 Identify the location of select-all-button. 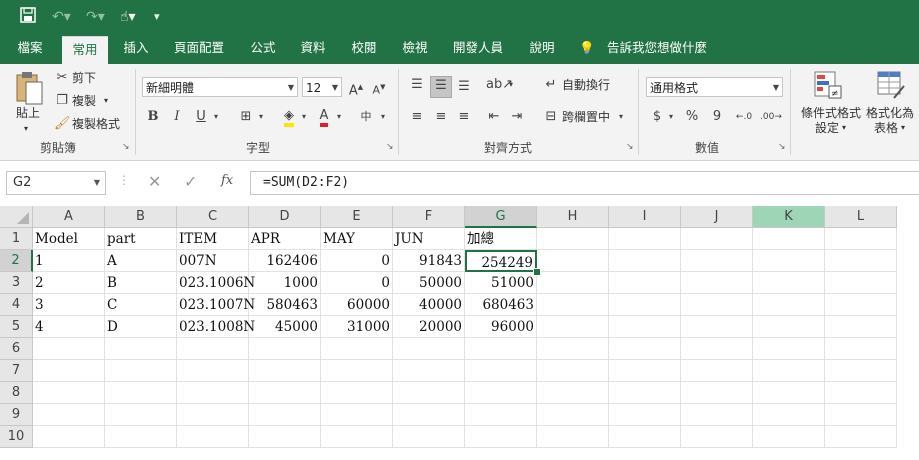
(16, 217).